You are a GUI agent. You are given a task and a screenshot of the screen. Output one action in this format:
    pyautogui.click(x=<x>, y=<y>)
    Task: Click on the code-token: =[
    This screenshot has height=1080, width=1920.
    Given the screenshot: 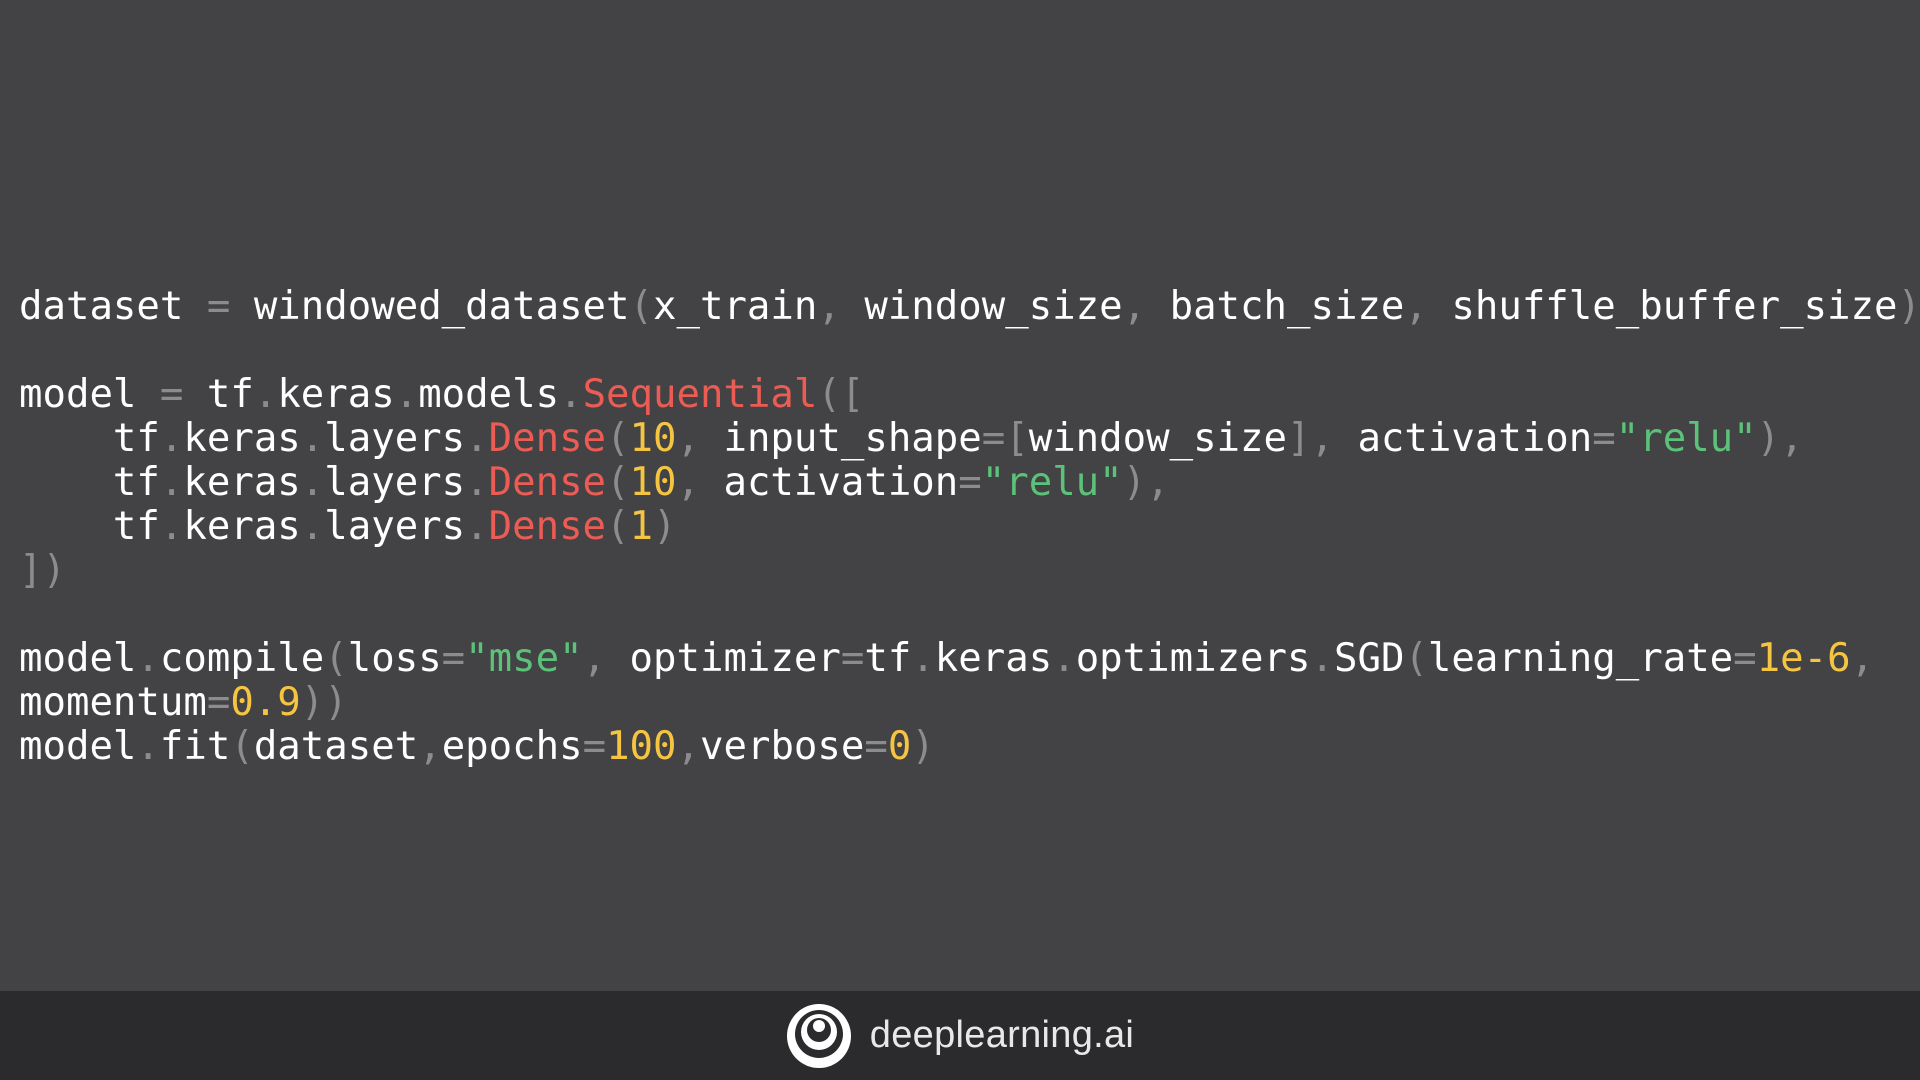 What is the action you would take?
    pyautogui.click(x=1005, y=438)
    